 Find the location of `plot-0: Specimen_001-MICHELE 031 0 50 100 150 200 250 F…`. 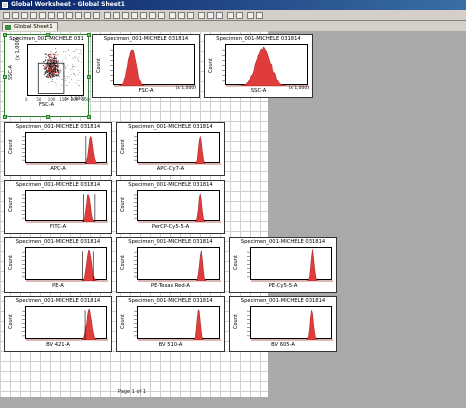

plot-0: Specimen_001-MICHELE 031 0 50 100 150 200 250 F… is located at coordinates (47, 76).